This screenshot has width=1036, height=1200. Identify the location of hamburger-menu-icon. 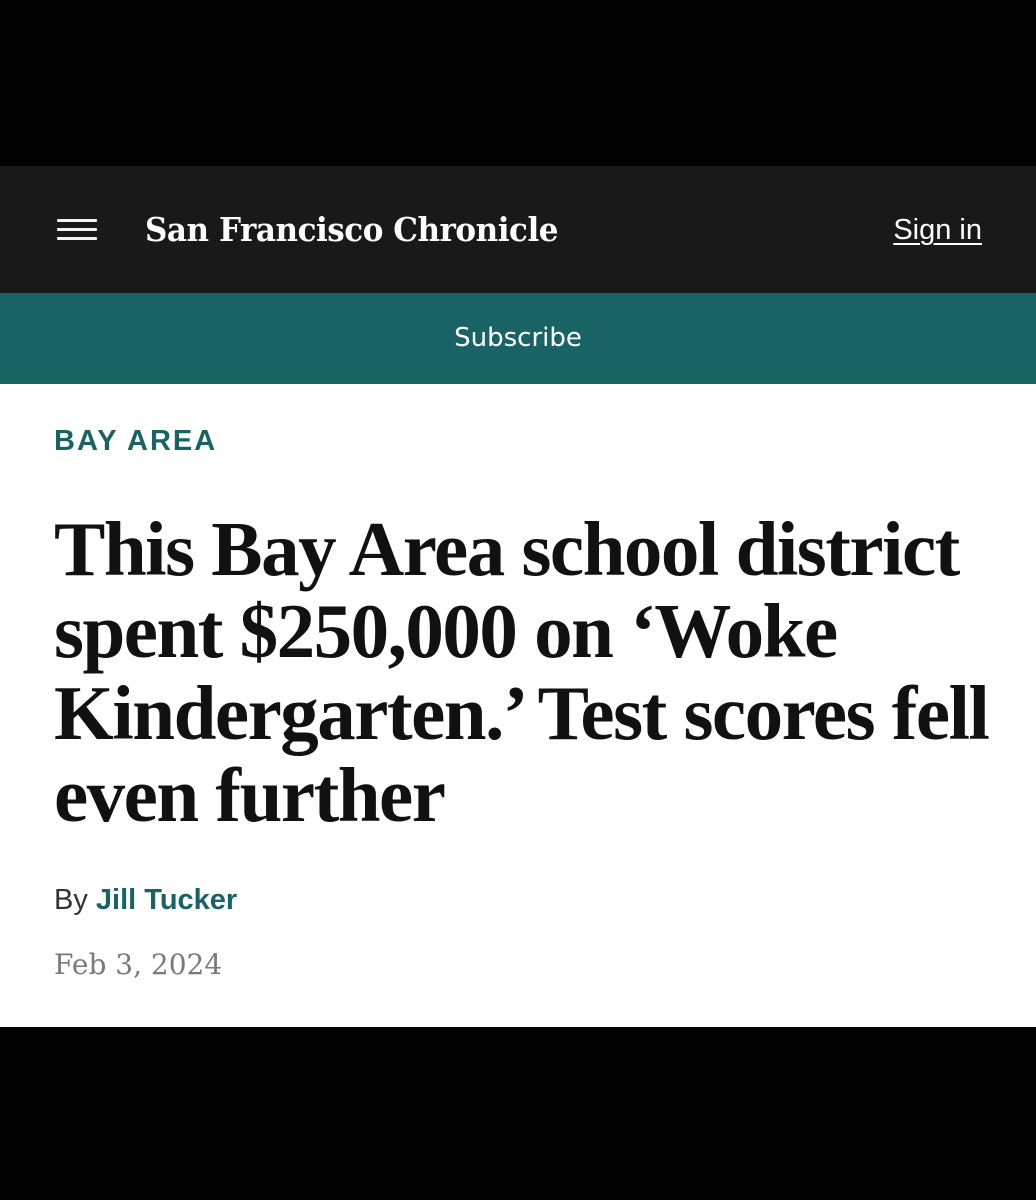
(77, 230).